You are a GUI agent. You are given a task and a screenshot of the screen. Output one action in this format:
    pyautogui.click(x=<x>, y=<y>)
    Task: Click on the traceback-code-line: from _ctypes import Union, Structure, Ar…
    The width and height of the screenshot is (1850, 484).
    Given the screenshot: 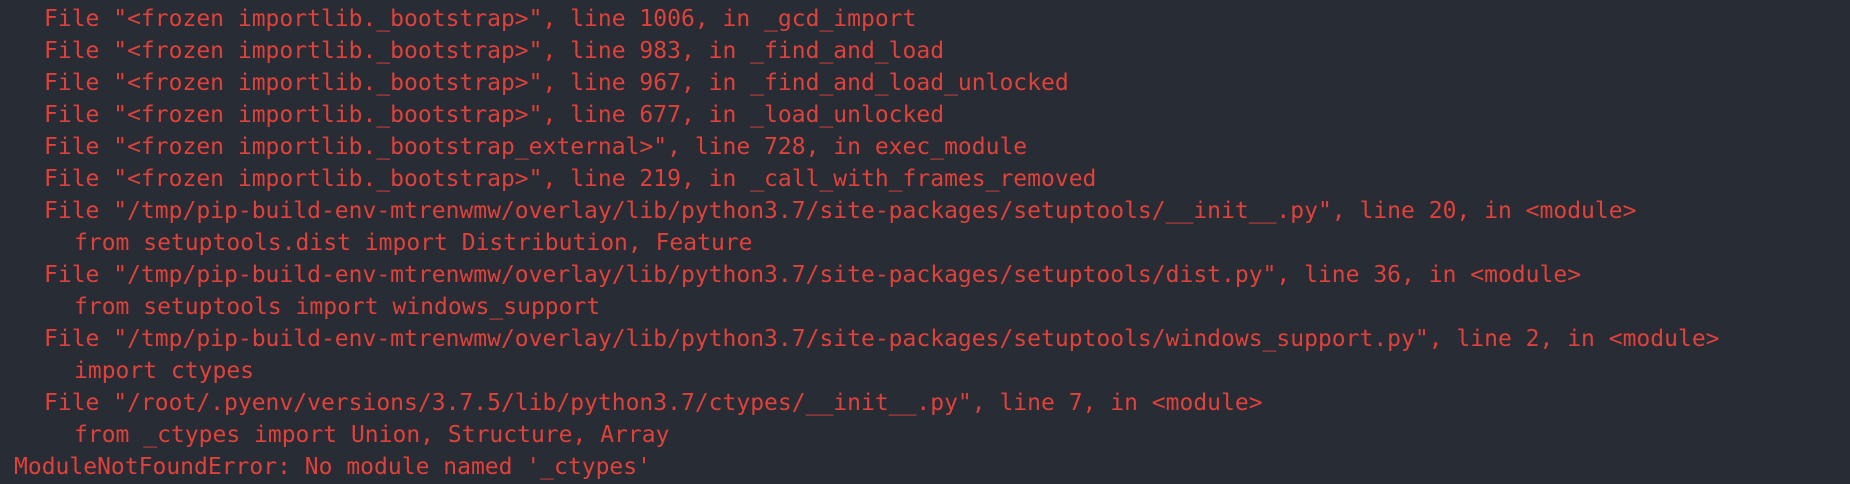 What is the action you would take?
    pyautogui.click(x=372, y=435)
    